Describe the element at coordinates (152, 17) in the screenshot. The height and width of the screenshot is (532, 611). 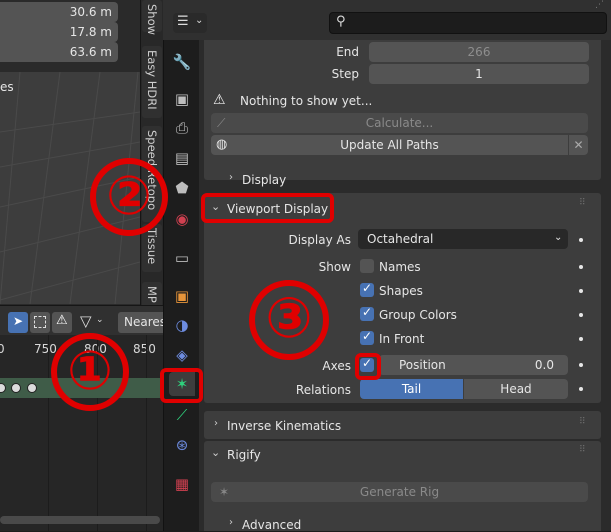
I see `sidebar-tab-show: Show` at that location.